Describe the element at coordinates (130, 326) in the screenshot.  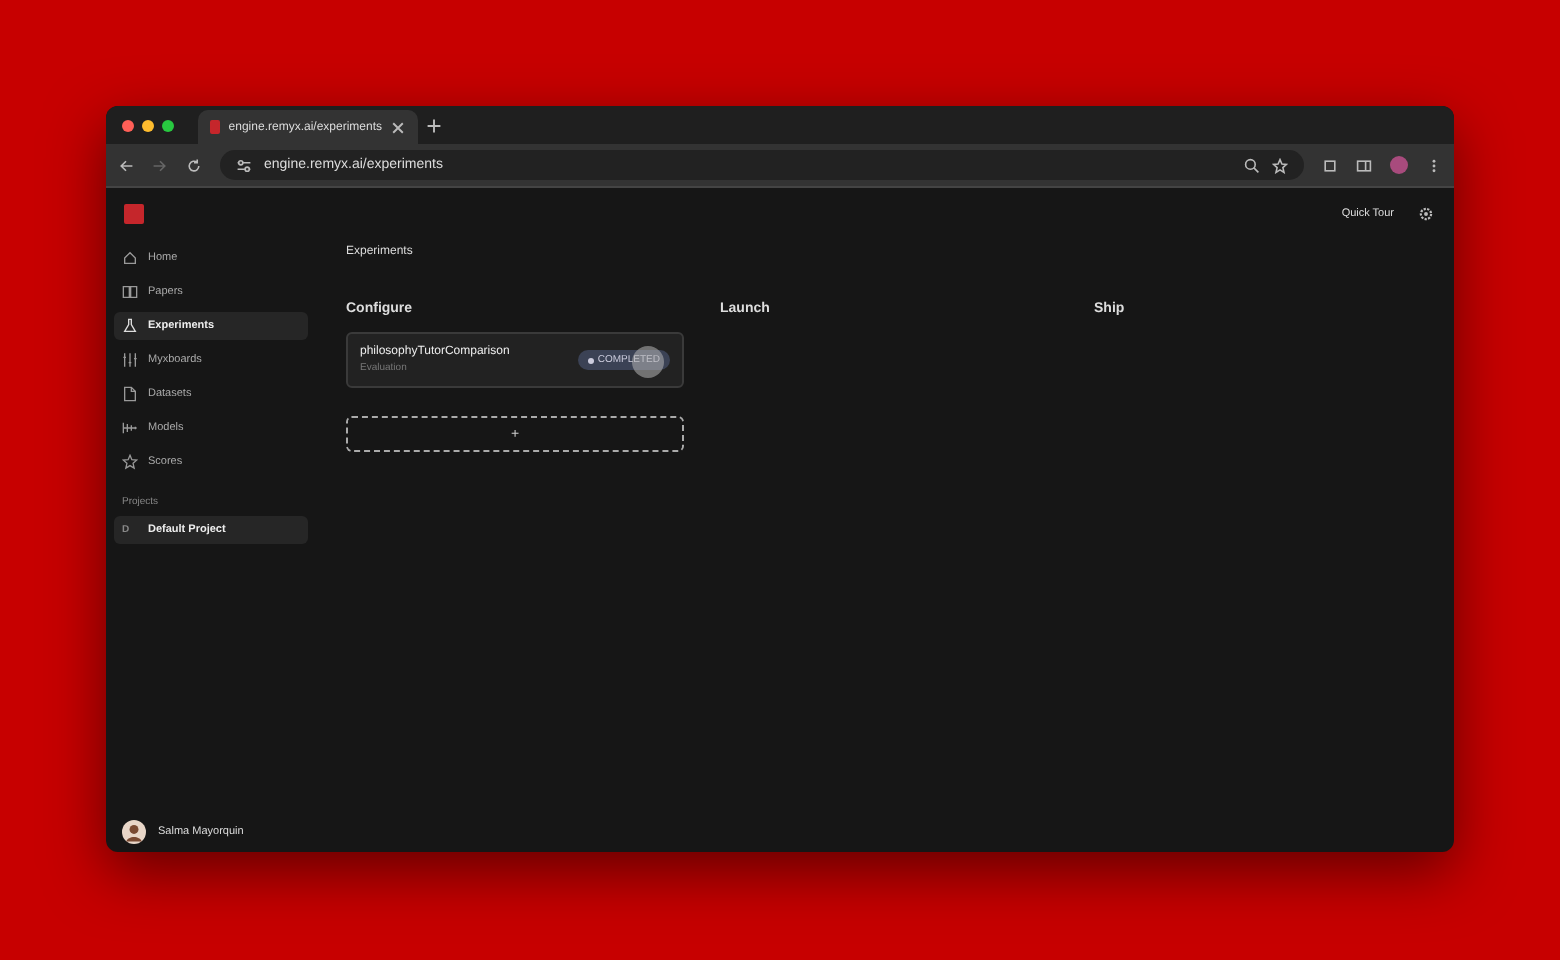
I see `flask-icon` at that location.